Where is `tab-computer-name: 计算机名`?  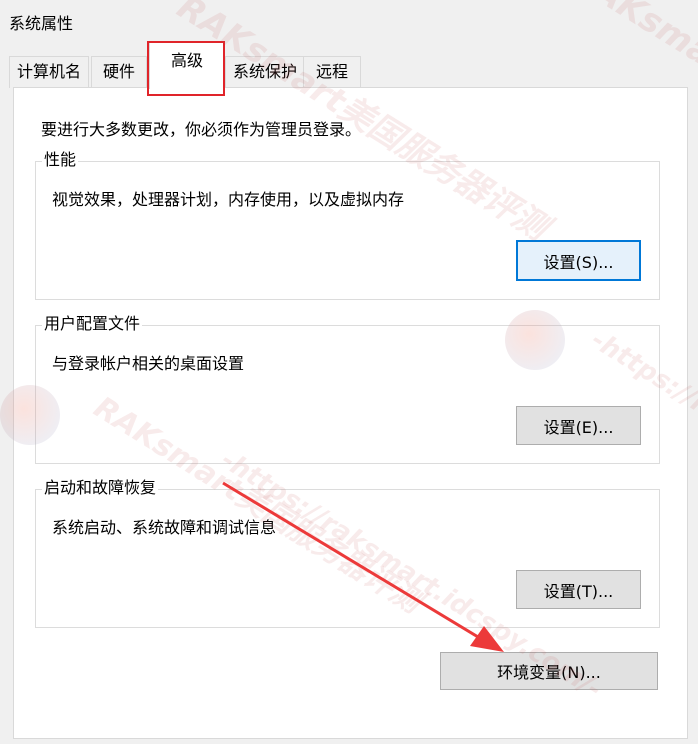
tab-computer-name: 计算机名 is located at coordinates (49, 72).